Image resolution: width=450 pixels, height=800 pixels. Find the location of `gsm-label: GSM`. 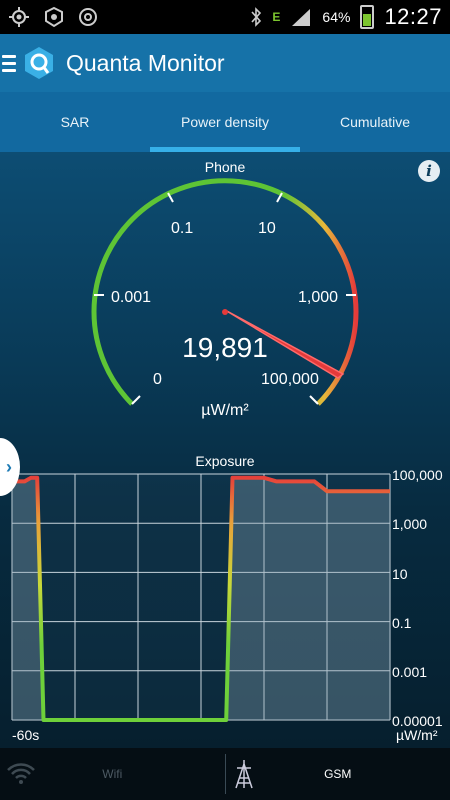

gsm-label: GSM is located at coordinates (338, 774).